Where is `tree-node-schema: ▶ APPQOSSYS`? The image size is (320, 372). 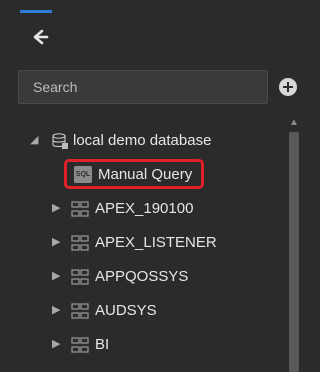 tree-node-schema: ▶ APPQOSSYS is located at coordinates (143, 277).